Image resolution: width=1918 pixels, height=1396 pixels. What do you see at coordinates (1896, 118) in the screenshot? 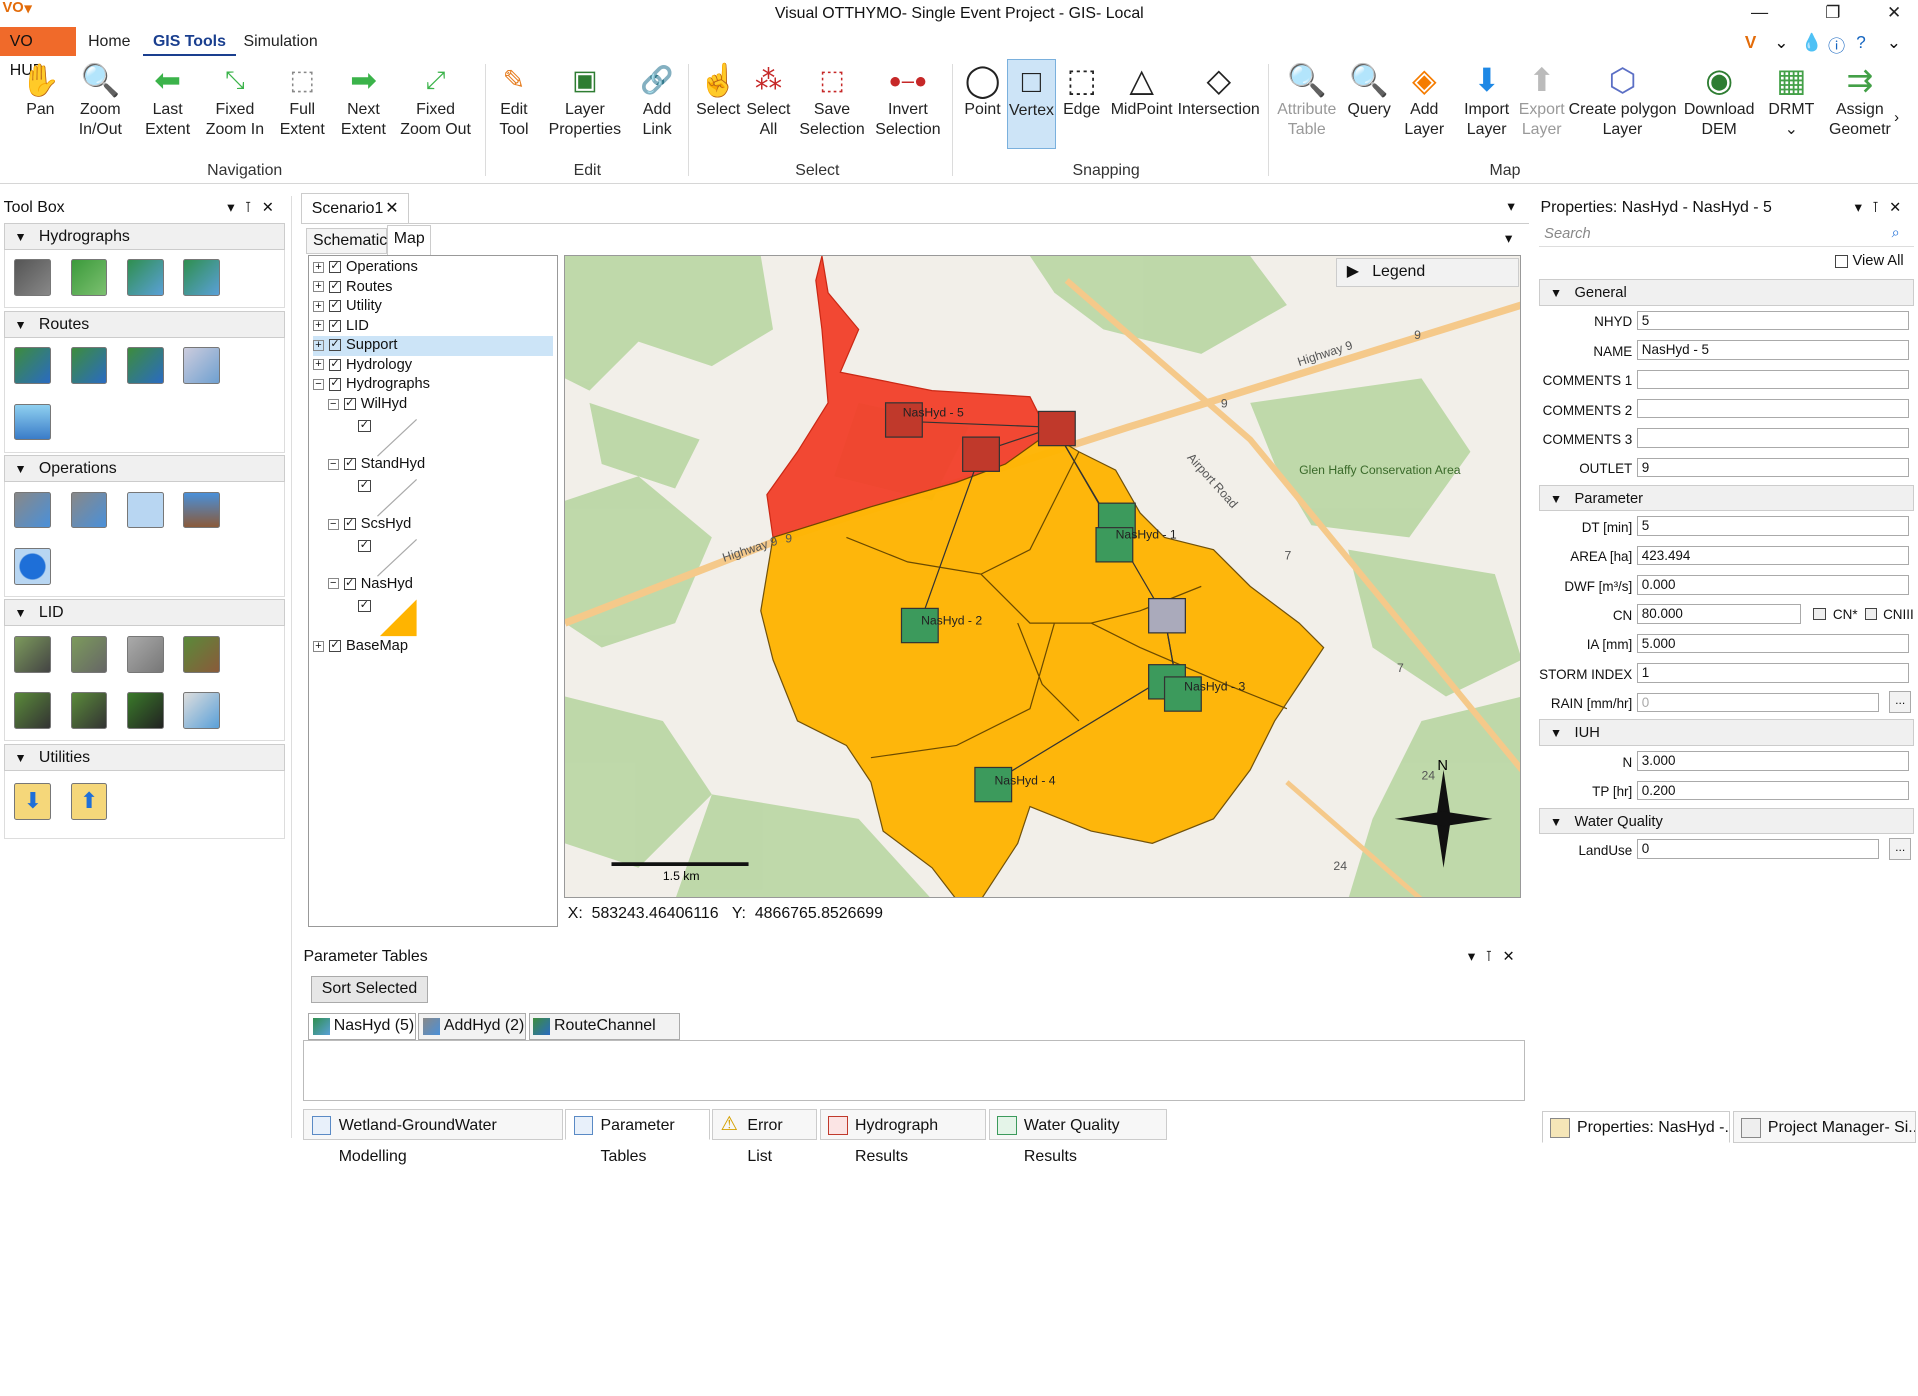
I see `ribbon-scroll-right-icon: ›` at bounding box center [1896, 118].